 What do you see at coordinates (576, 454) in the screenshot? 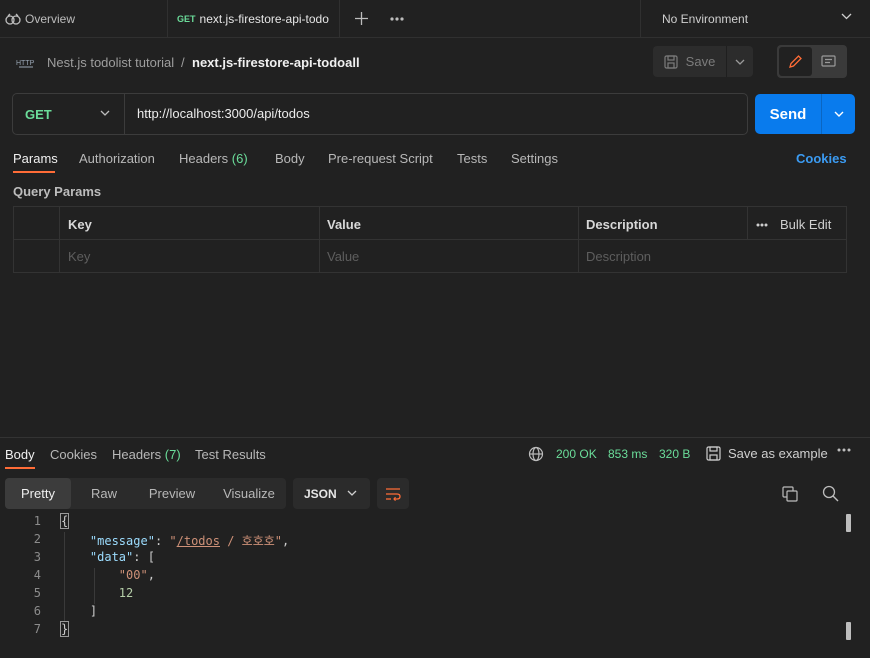
I see `status-code: 200 OK` at bounding box center [576, 454].